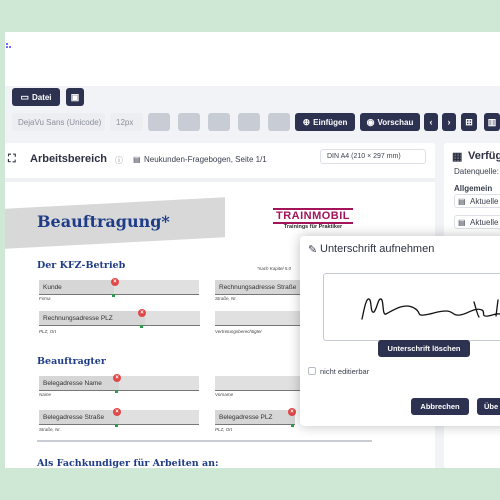 The height and width of the screenshot is (500, 500). I want to click on not-editable-label: nicht editierbar, so click(345, 371).